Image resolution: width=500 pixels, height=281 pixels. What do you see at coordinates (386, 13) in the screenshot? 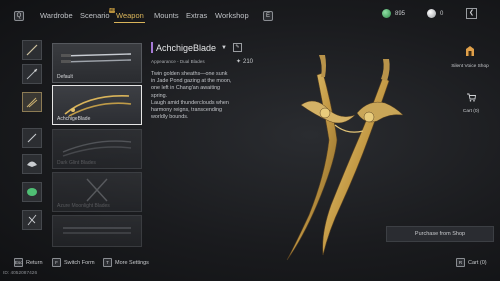
I see `jade-icon` at bounding box center [386, 13].